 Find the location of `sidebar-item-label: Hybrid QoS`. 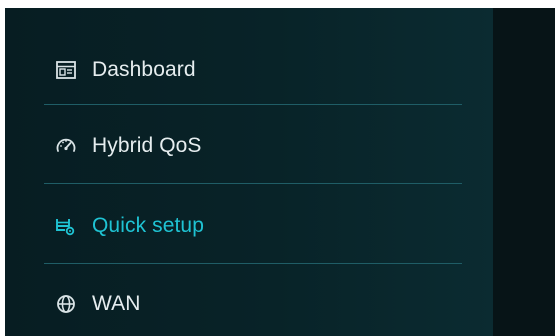

sidebar-item-label: Hybrid QoS is located at coordinates (147, 145).